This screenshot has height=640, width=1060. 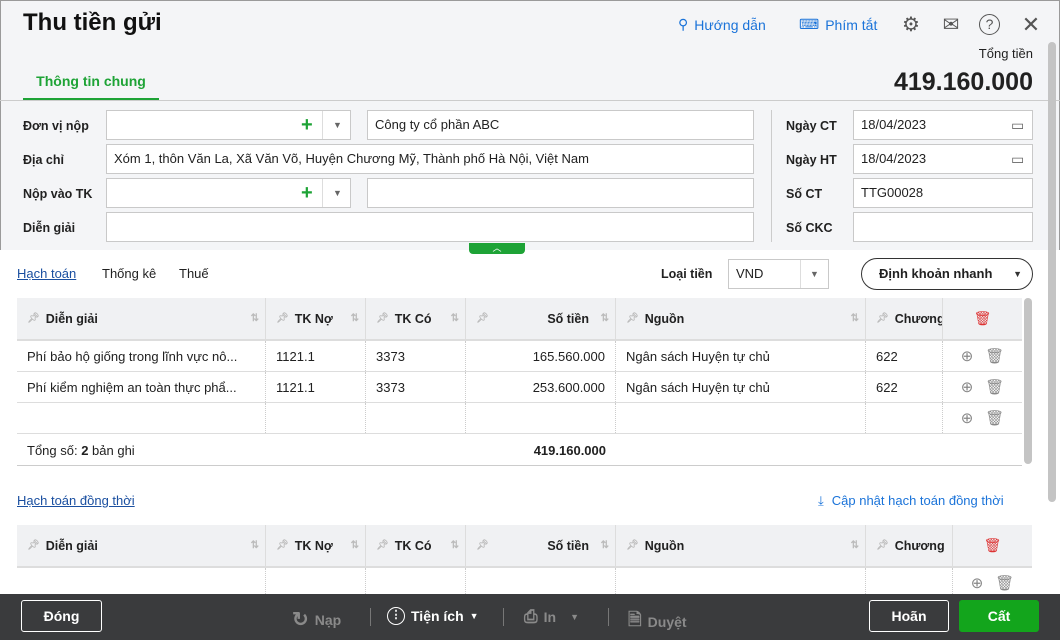 I want to click on payer-code-input, so click(x=228, y=125).